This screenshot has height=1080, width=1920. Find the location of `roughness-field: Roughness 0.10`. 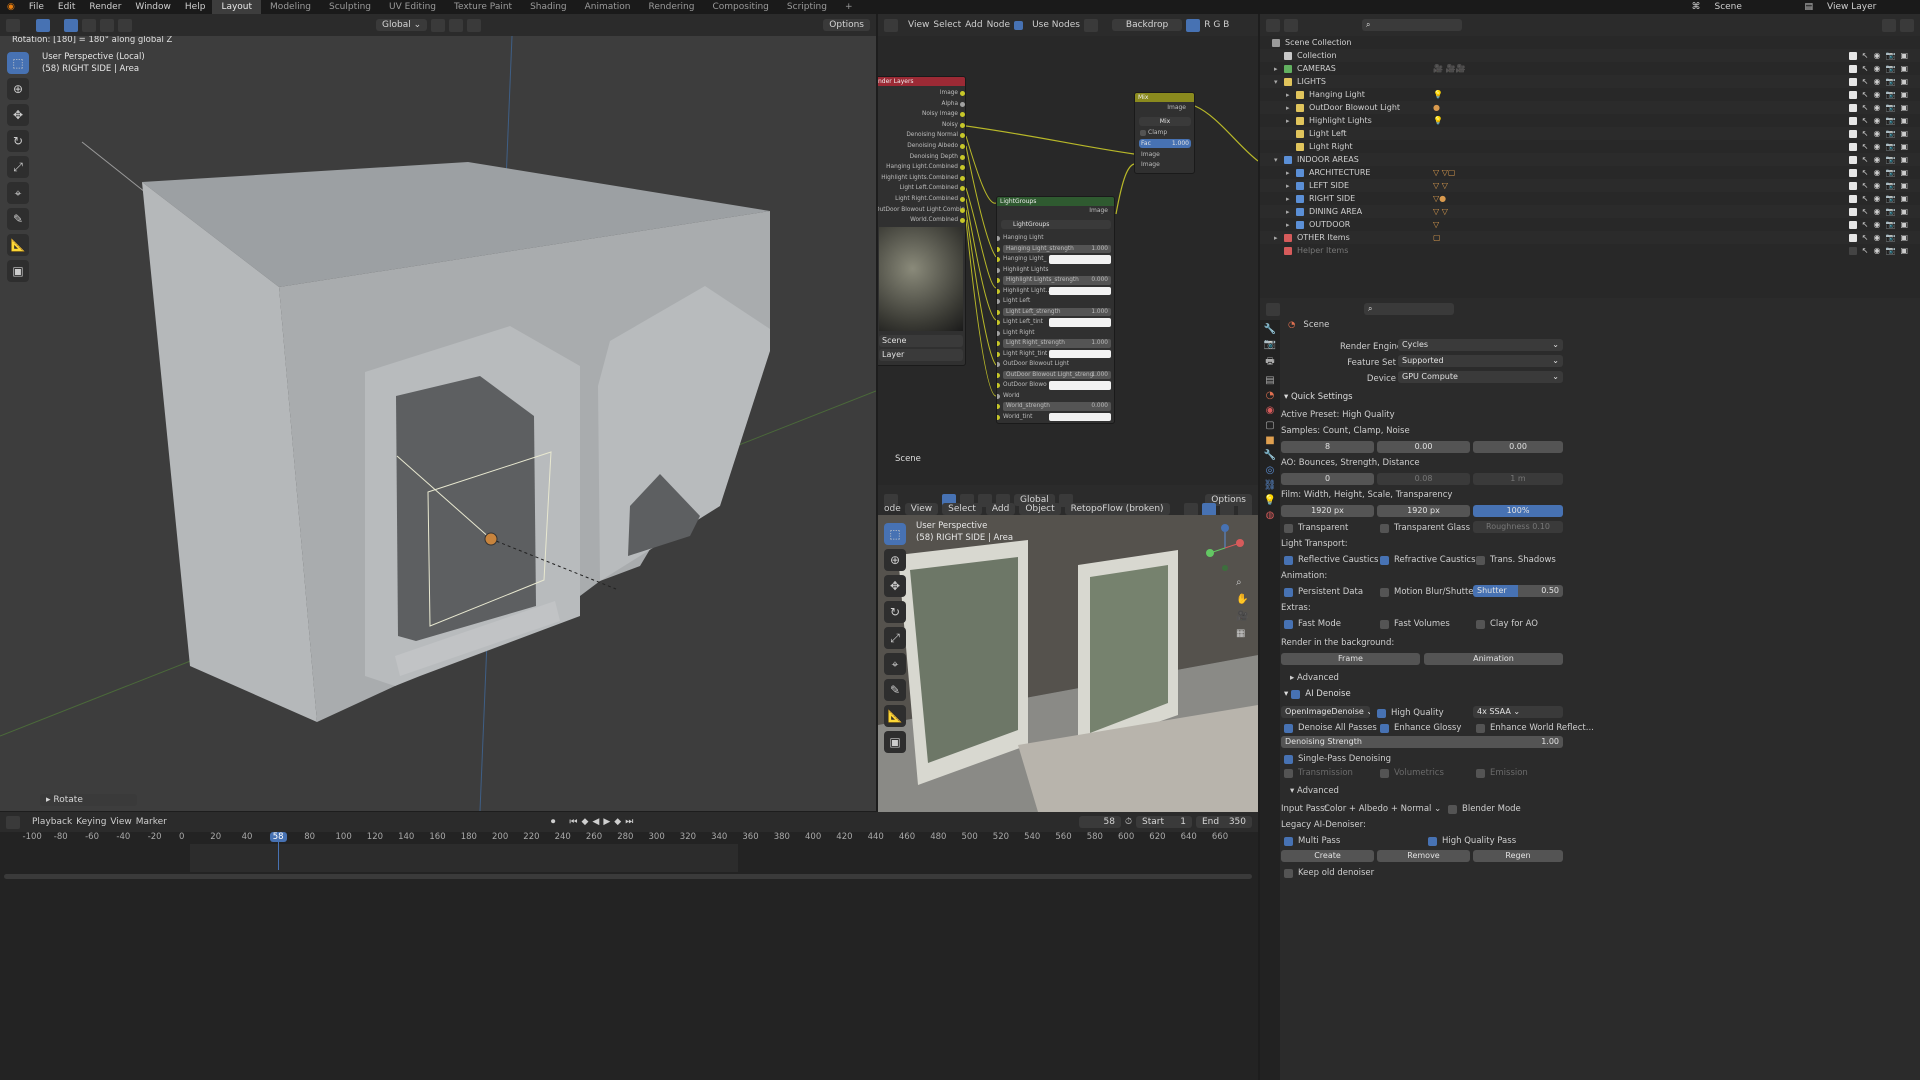

roughness-field: Roughness 0.10 is located at coordinates (1518, 527).